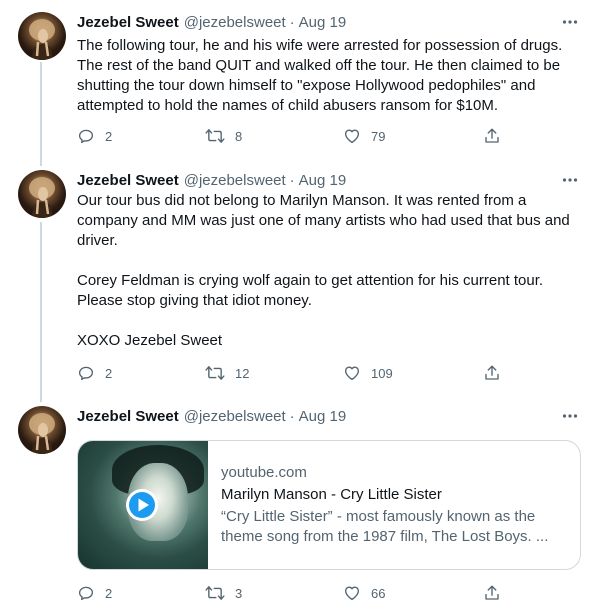 The width and height of the screenshot is (598, 614). I want to click on like-count: 109, so click(382, 373).